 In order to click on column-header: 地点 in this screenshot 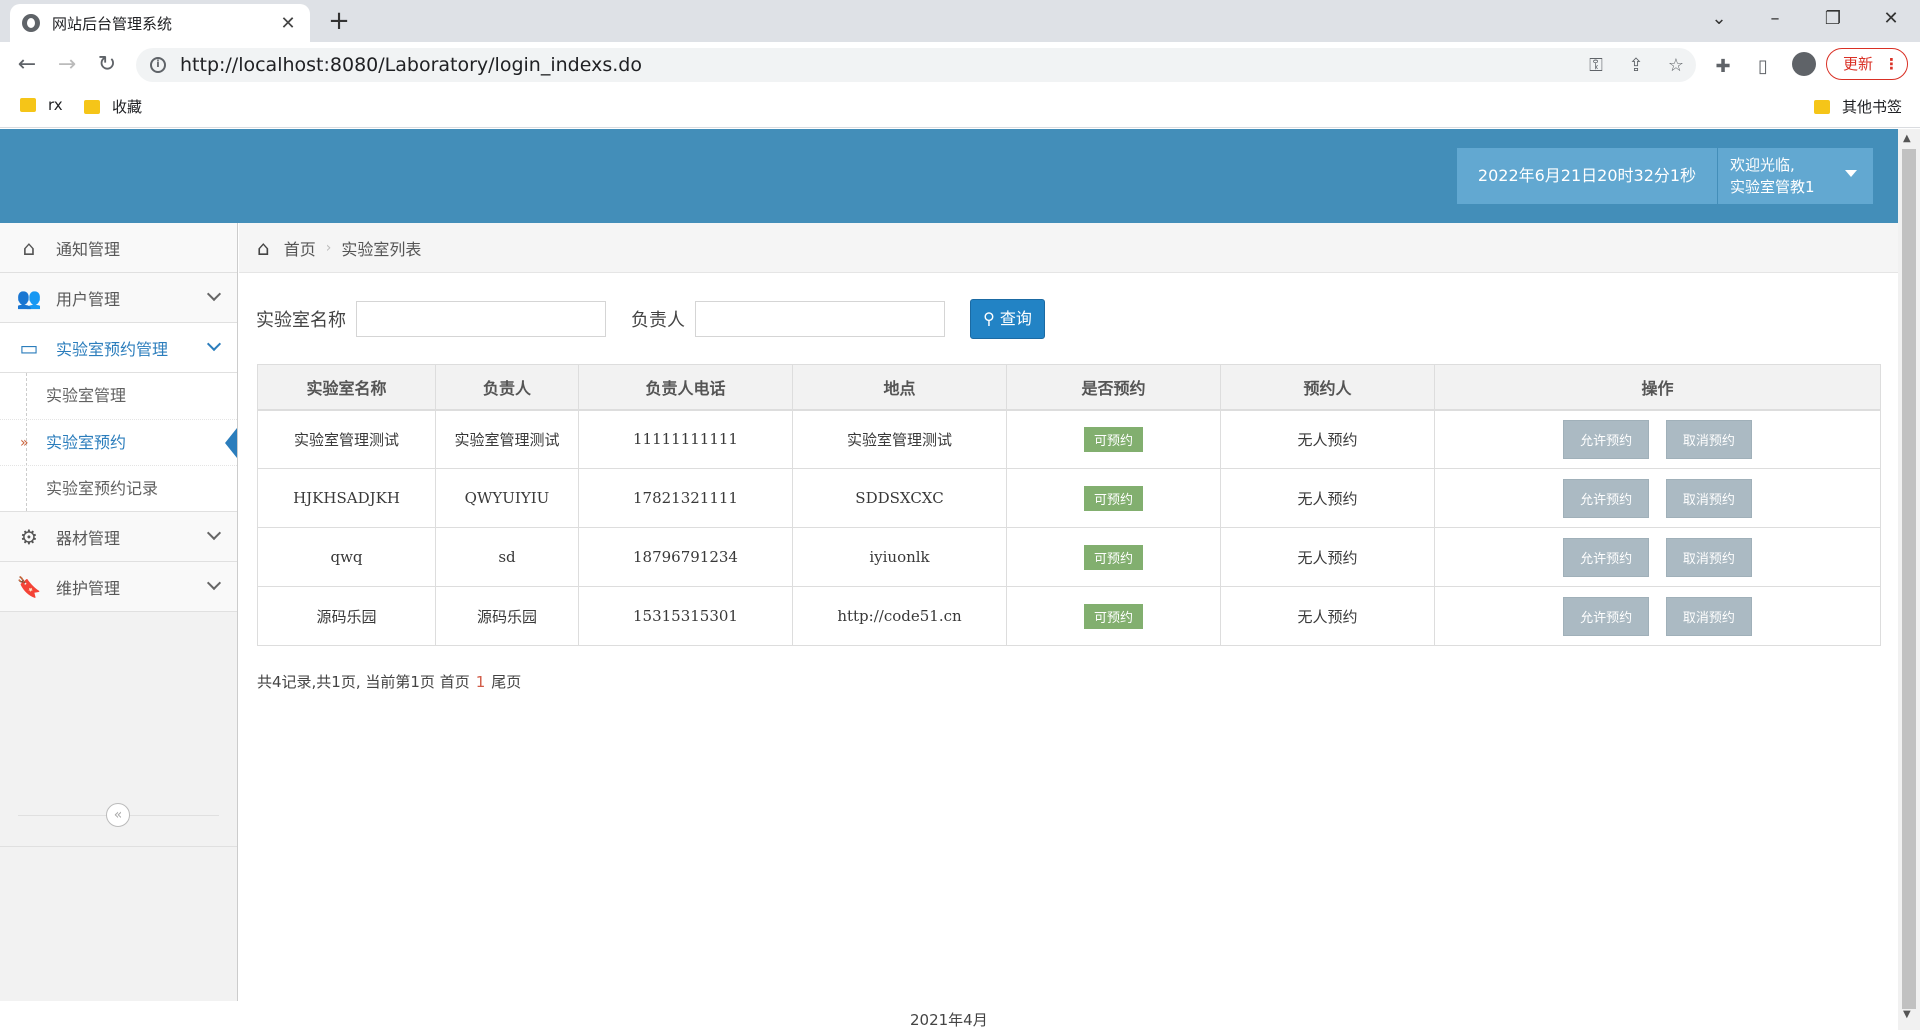, I will do `click(899, 387)`.